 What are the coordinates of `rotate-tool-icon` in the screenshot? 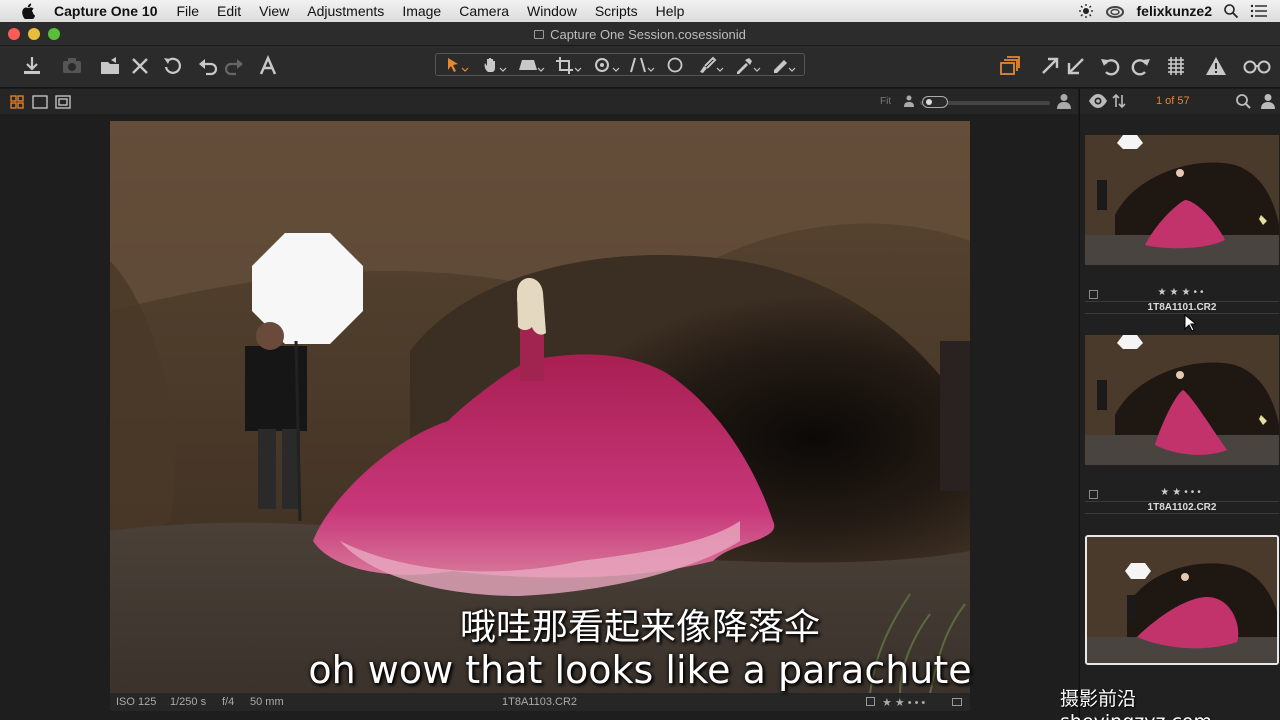 It's located at (607, 65).